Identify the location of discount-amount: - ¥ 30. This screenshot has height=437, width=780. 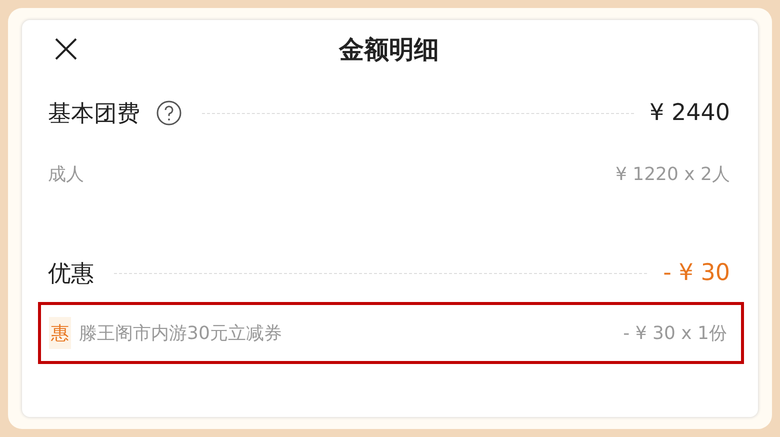
(696, 273).